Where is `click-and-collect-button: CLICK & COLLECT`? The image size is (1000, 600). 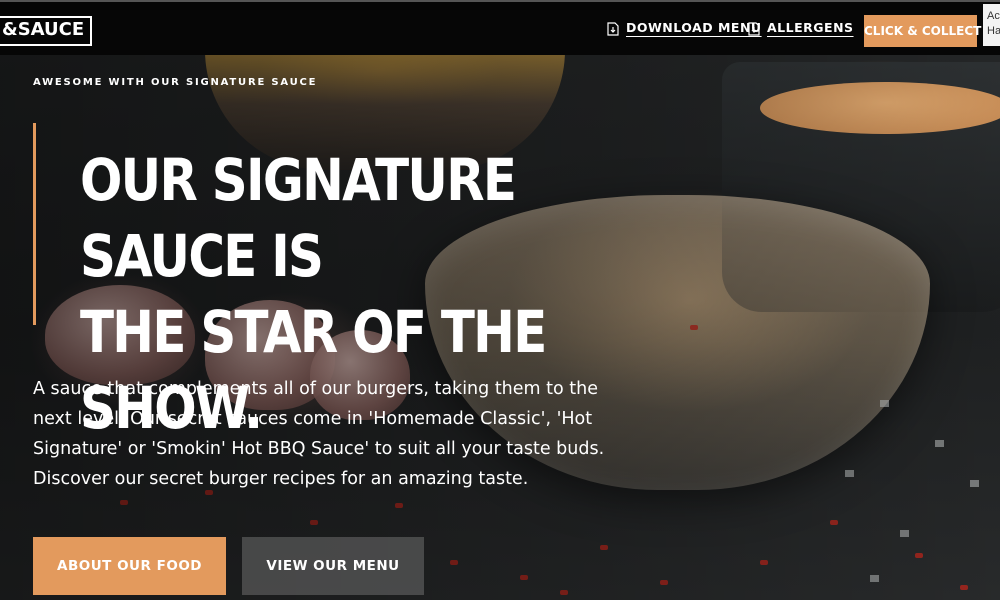 click-and-collect-button: CLICK & COLLECT is located at coordinates (922, 31).